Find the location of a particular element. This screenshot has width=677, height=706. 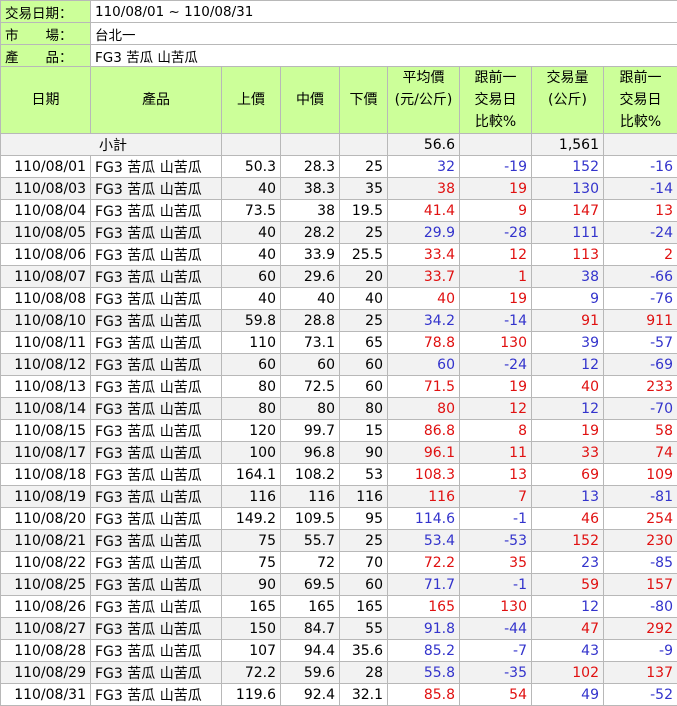

row-avg-price: 55.8 is located at coordinates (423, 672).